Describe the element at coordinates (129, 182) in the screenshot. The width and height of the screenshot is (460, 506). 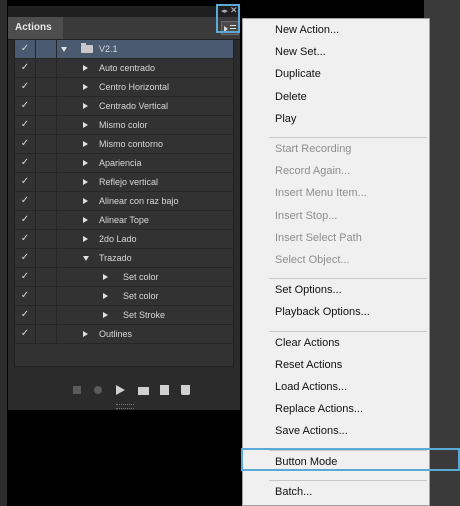
I see `row-label: Reflejo vertical` at that location.